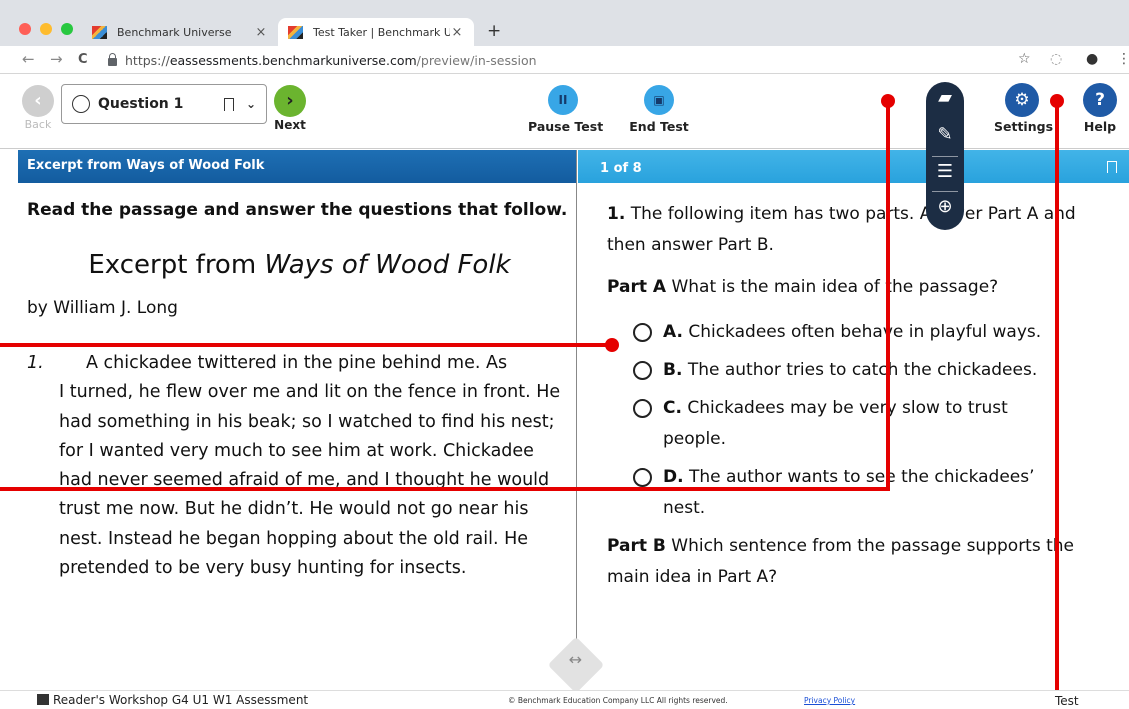 This screenshot has height=709, width=1129. Describe the element at coordinates (945, 134) in the screenshot. I see `pencil-icon: ✎` at that location.